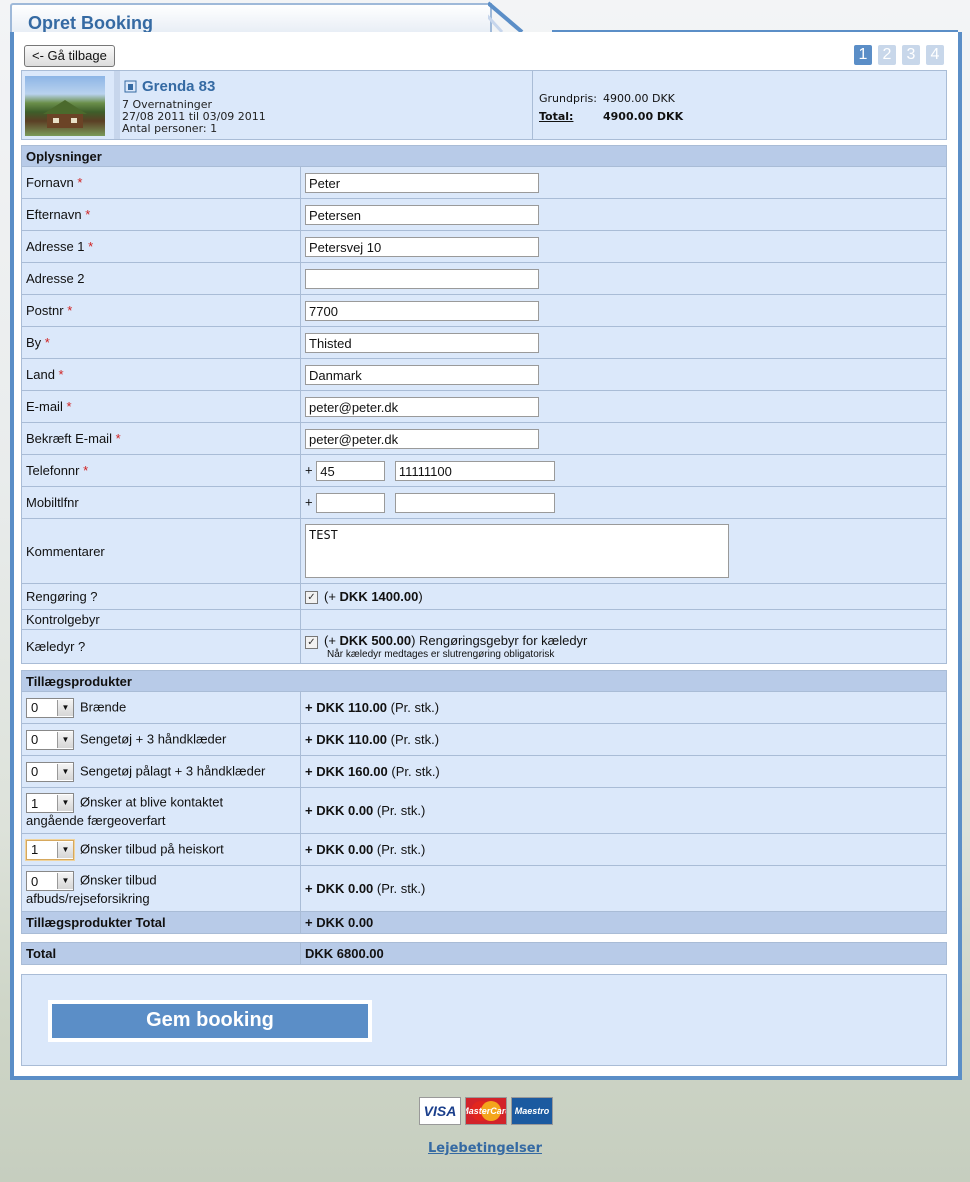  What do you see at coordinates (379, 596) in the screenshot?
I see `cleaning-price: DKK 1400.00` at bounding box center [379, 596].